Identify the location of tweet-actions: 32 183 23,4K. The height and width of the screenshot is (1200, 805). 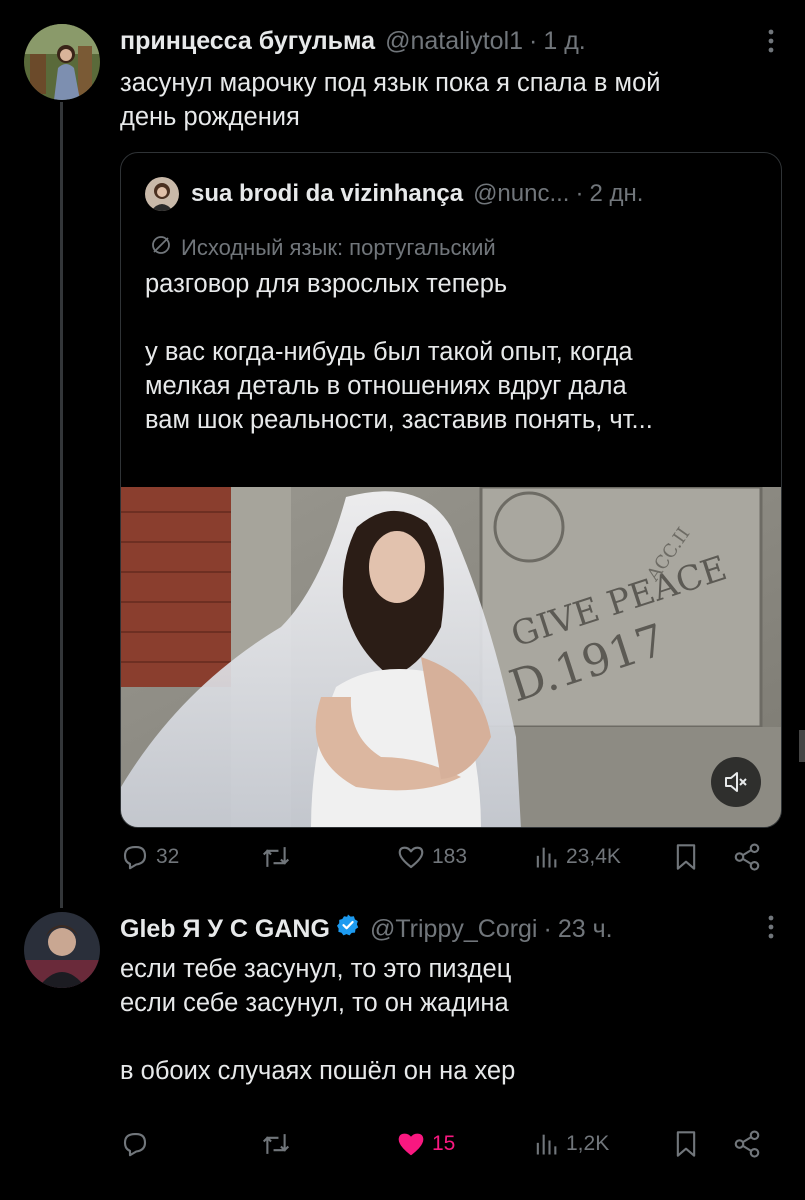
(445, 857).